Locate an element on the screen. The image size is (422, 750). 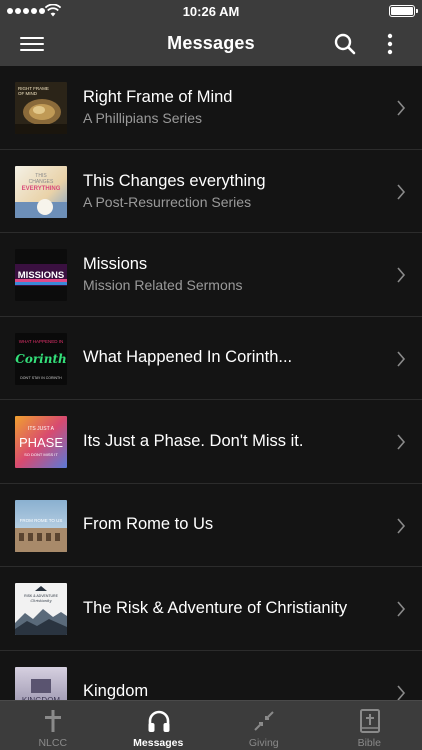
battery-icon is located at coordinates (403, 11).